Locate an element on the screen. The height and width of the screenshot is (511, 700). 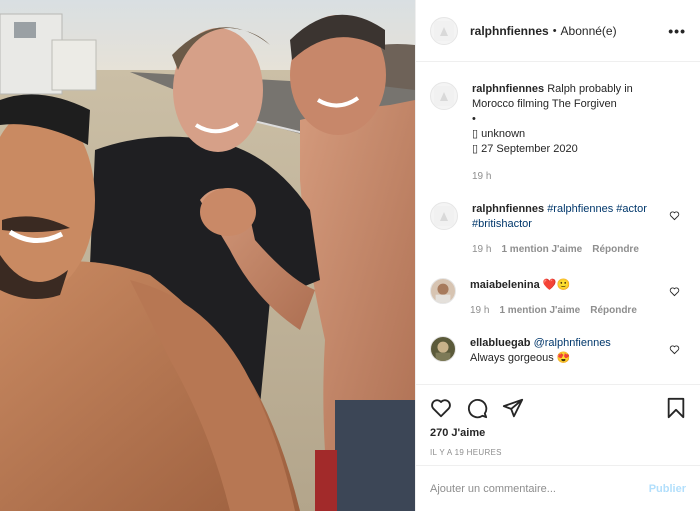
caption-username: ralphnfiennes is located at coordinates (508, 89).